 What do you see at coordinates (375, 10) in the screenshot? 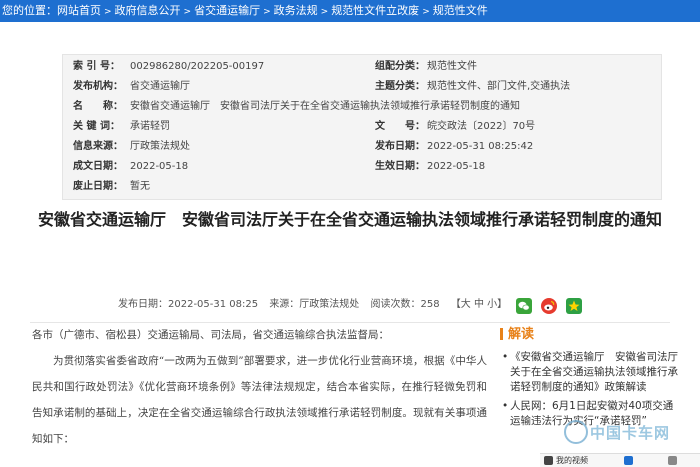
I see `breadcrumb-link-normative-revisions: 规范性文件立改废` at bounding box center [375, 10].